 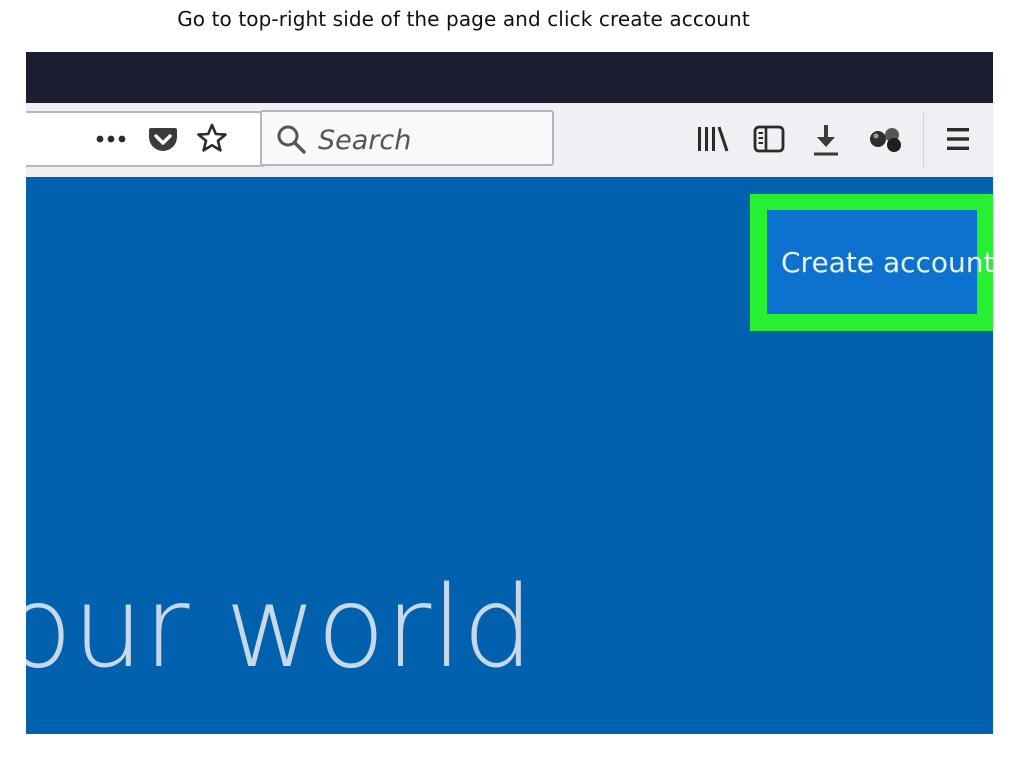 What do you see at coordinates (365, 140) in the screenshot?
I see `search-placeholder: Search` at bounding box center [365, 140].